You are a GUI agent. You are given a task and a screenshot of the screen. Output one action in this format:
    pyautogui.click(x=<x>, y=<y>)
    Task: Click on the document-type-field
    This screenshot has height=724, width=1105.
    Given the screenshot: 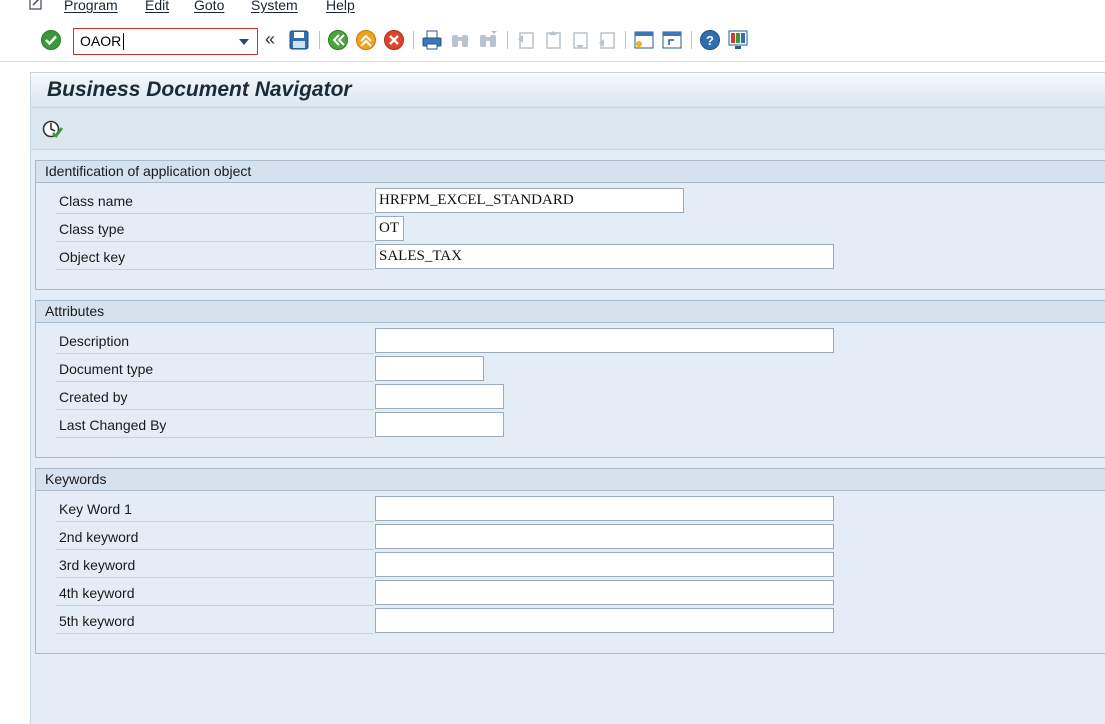 What is the action you would take?
    pyautogui.click(x=429, y=368)
    